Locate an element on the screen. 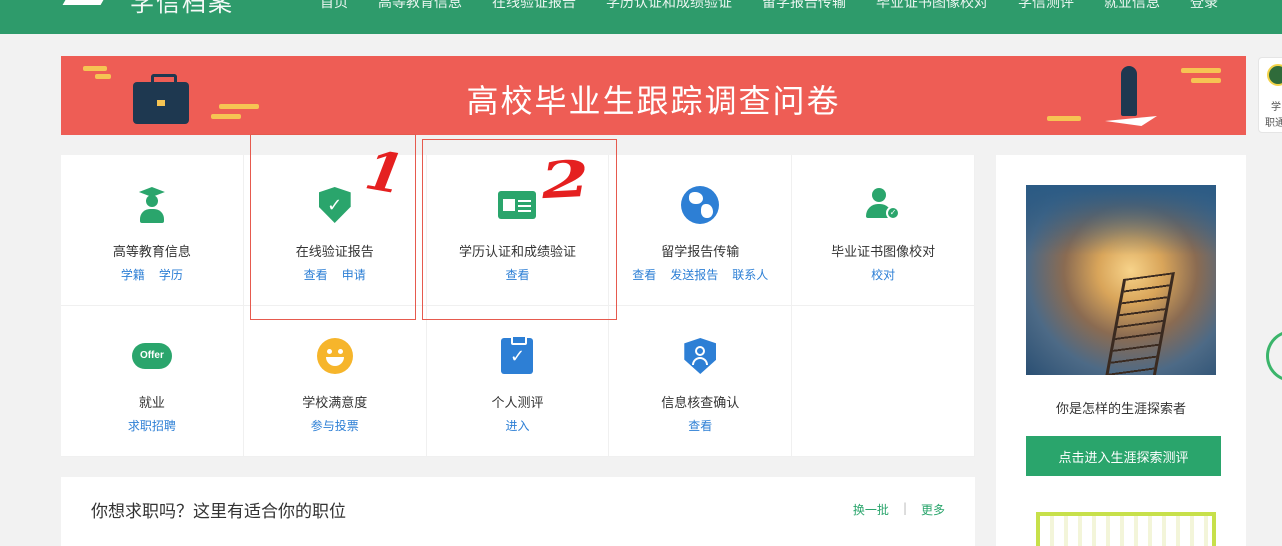 Image resolution: width=1282 pixels, height=546 pixels. link-check: 校对 is located at coordinates (883, 274).